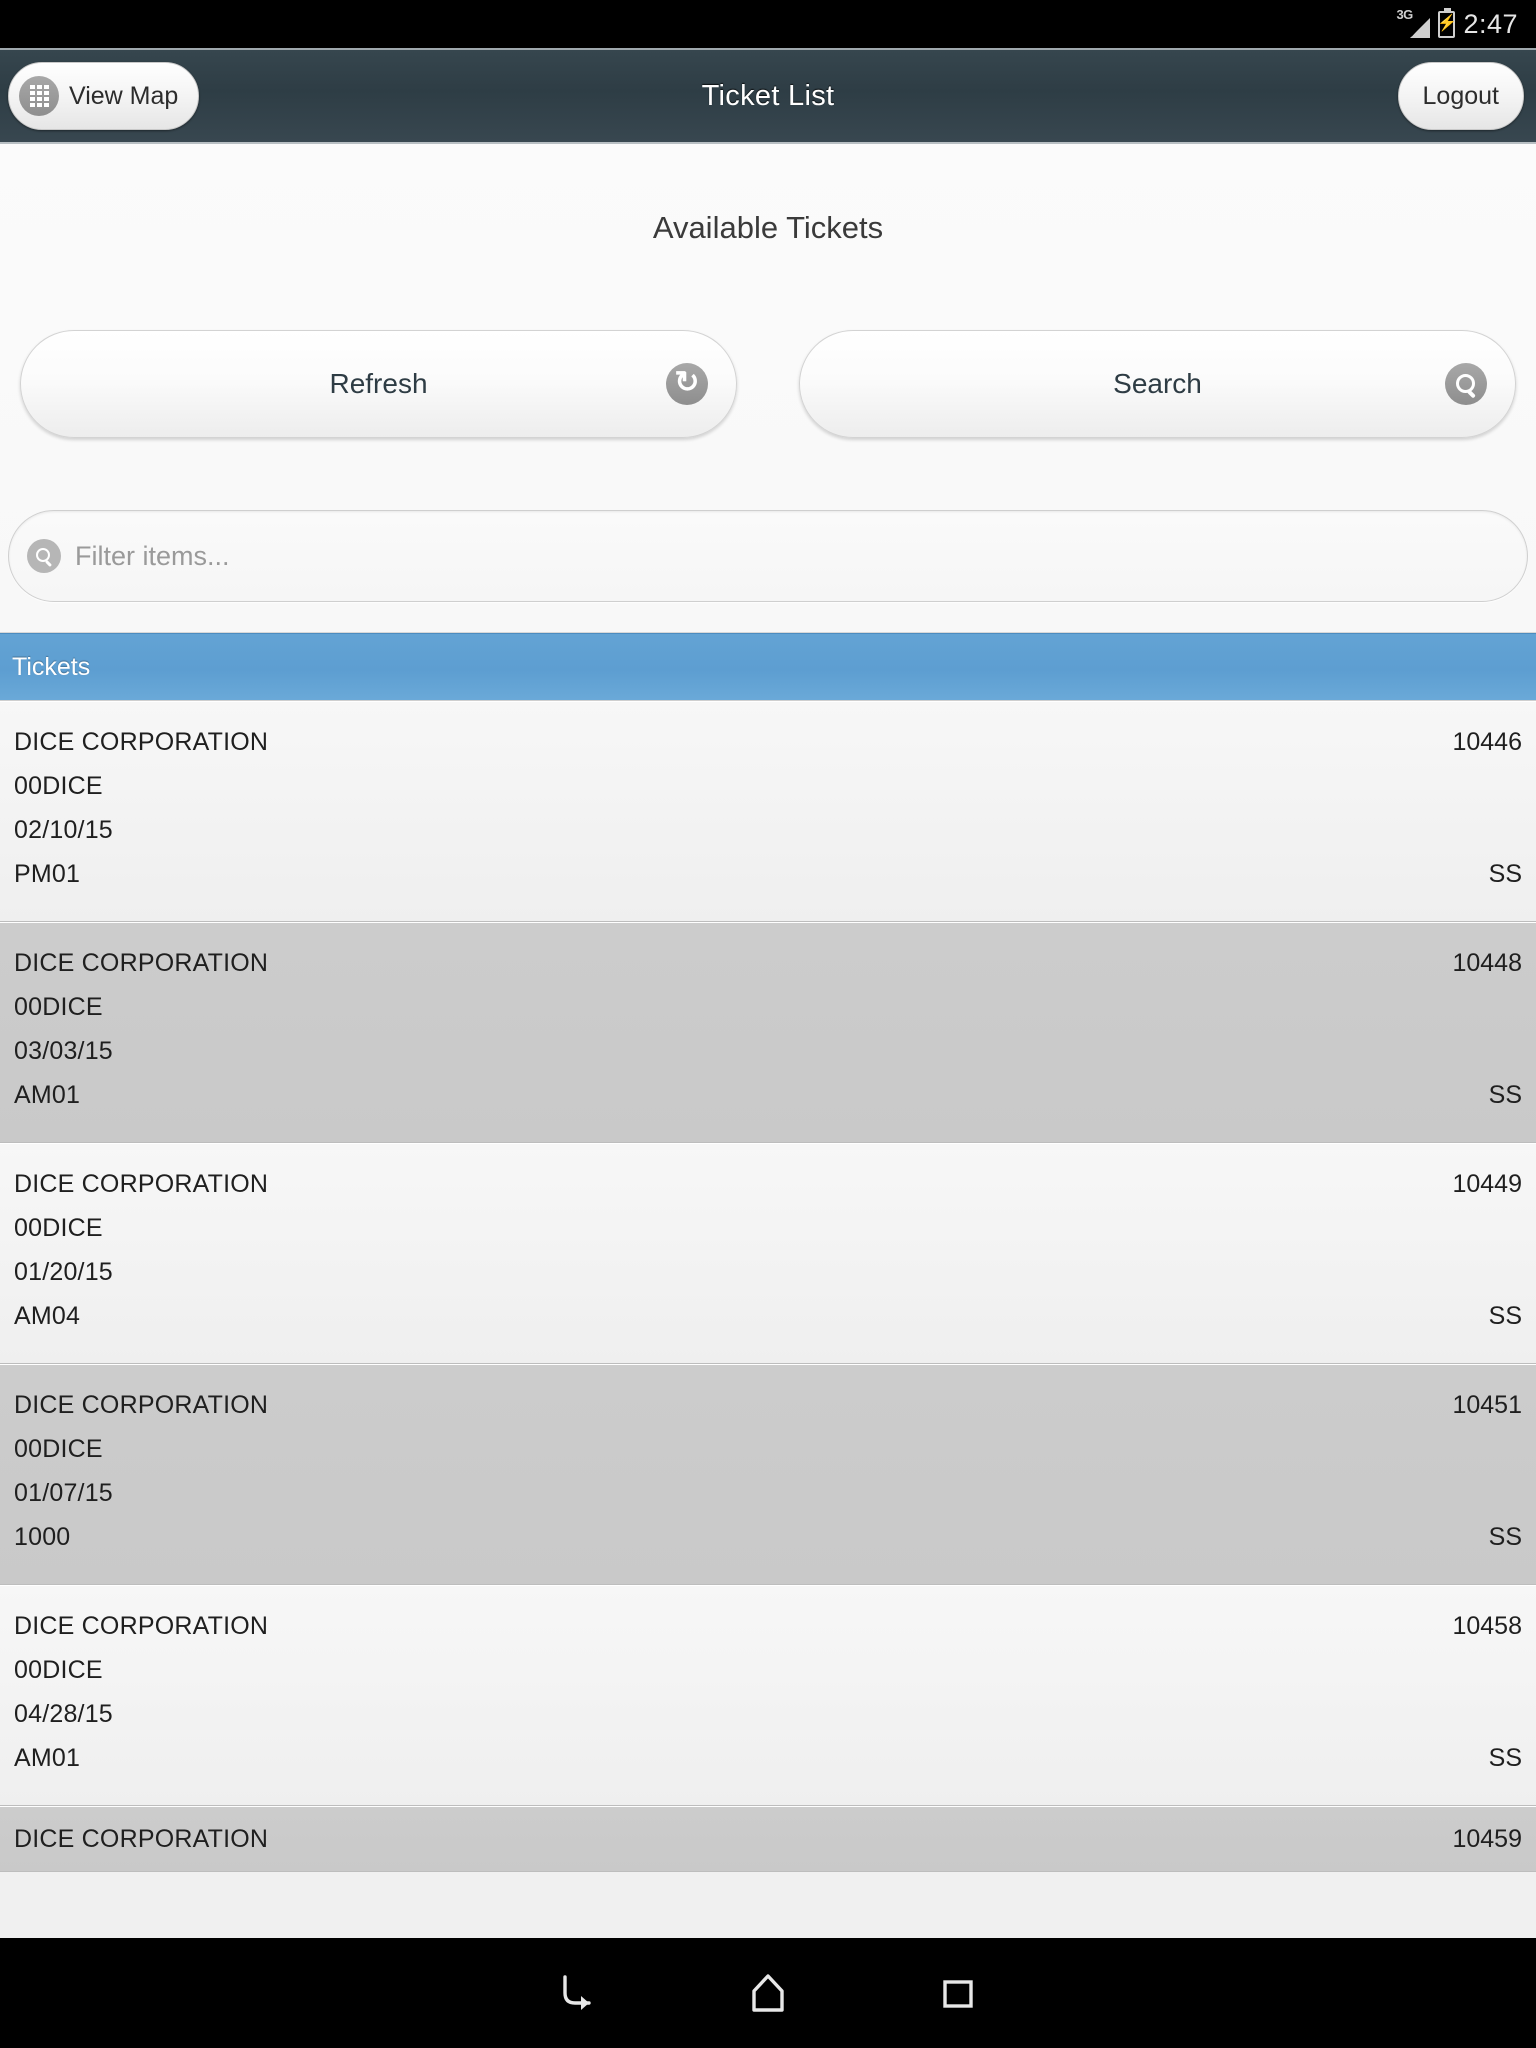 This screenshot has height=2048, width=1536. What do you see at coordinates (958, 1993) in the screenshot?
I see `recent-apps-icon` at bounding box center [958, 1993].